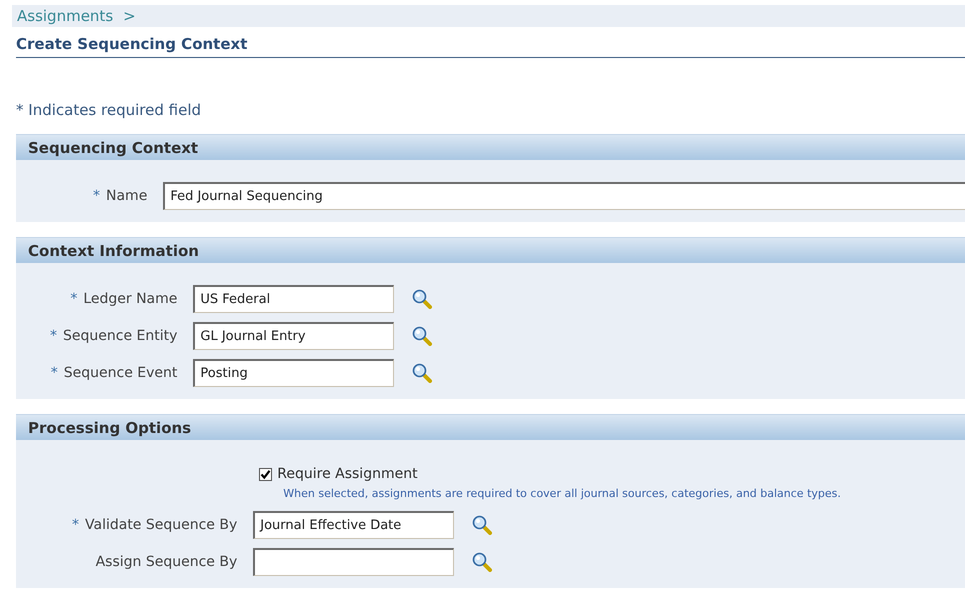  I want to click on field-label: Validate Sequence By, so click(161, 525).